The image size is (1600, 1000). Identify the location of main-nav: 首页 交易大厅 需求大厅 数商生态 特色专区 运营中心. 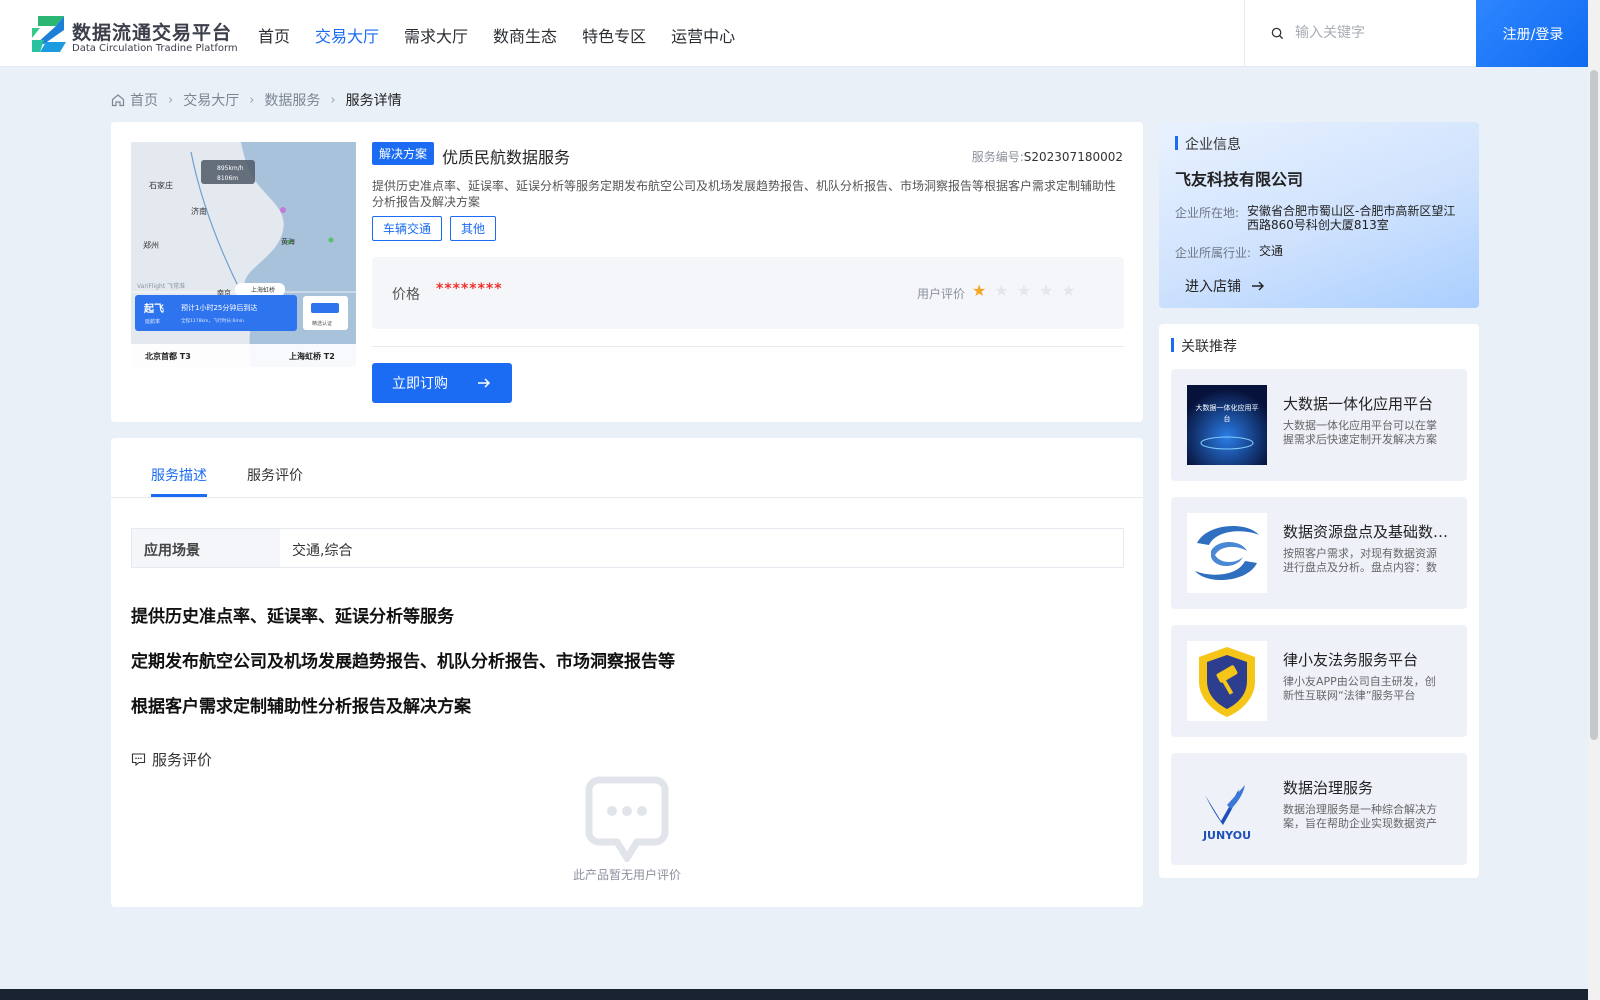
(509, 35).